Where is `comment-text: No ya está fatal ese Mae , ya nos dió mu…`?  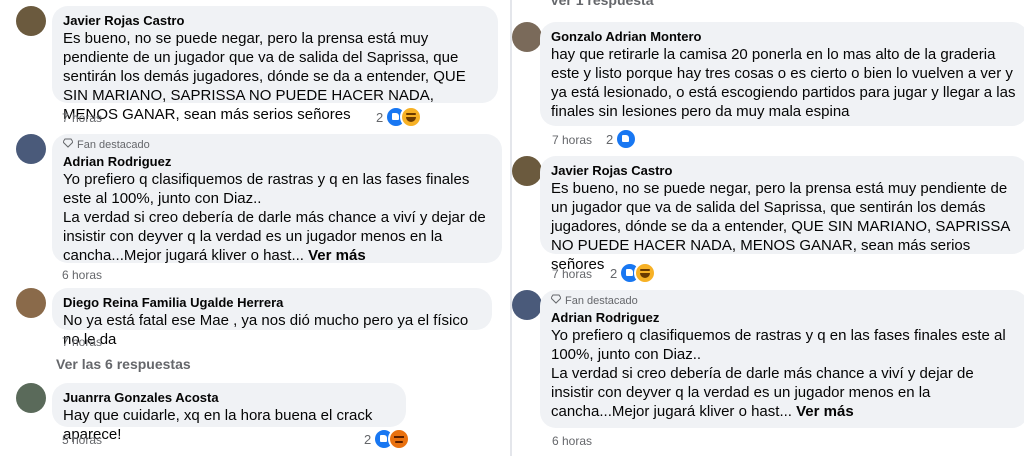
comment-text: No ya está fatal ese Mae , ya nos dió mu… is located at coordinates (266, 330).